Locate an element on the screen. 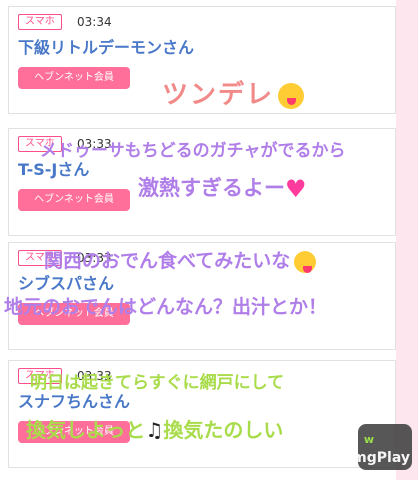 Image resolution: width=418 pixels, height=480 pixels. overlay-comment-oden: 関西のおでん食べてみたいな is located at coordinates (180, 259).